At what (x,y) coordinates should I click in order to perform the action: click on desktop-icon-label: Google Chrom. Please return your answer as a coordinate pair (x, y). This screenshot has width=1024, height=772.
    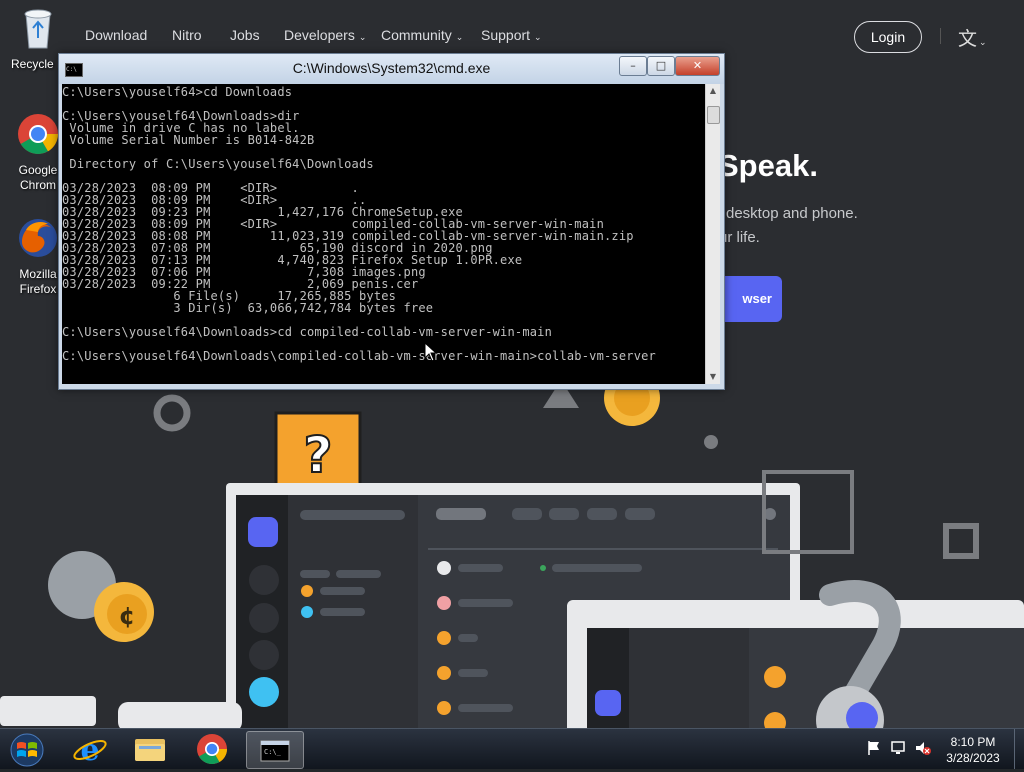
    Looking at the image, I should click on (38, 177).